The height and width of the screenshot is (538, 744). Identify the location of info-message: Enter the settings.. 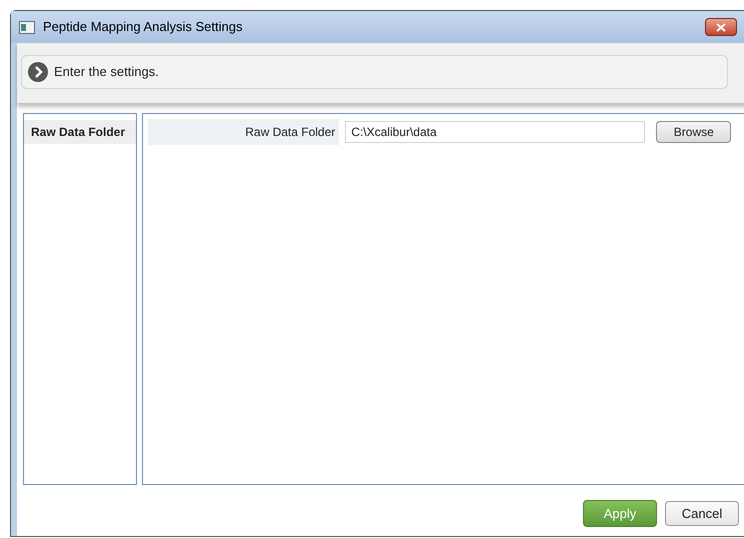
(106, 72).